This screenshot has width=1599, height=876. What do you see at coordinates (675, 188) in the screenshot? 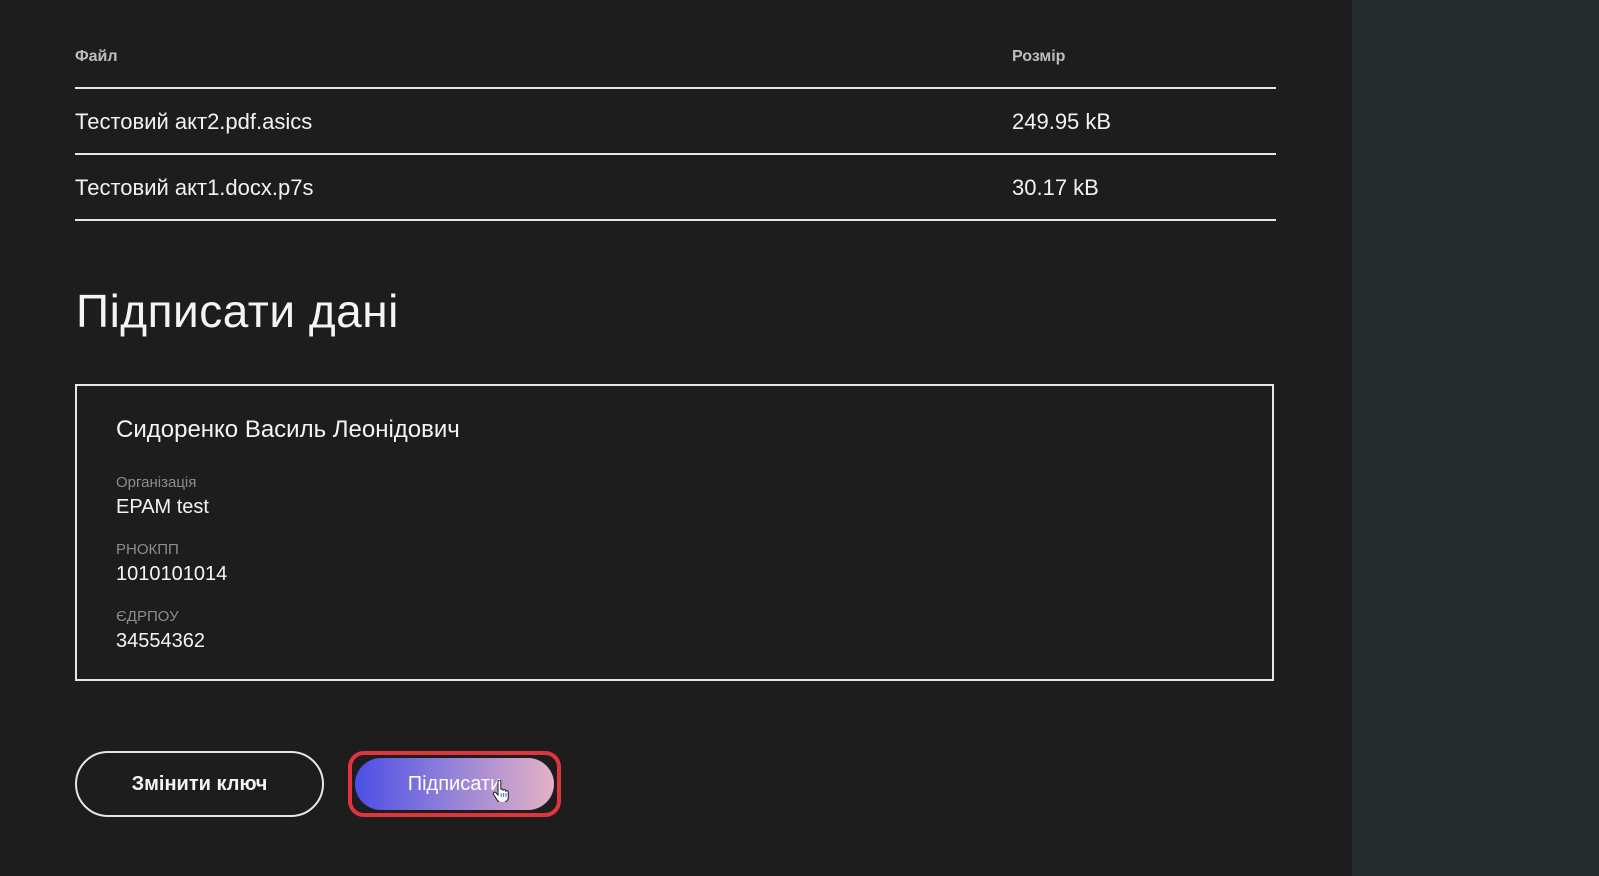
I see `table-row: Тестовий акт1.docx.p7s 30.17 kB` at bounding box center [675, 188].